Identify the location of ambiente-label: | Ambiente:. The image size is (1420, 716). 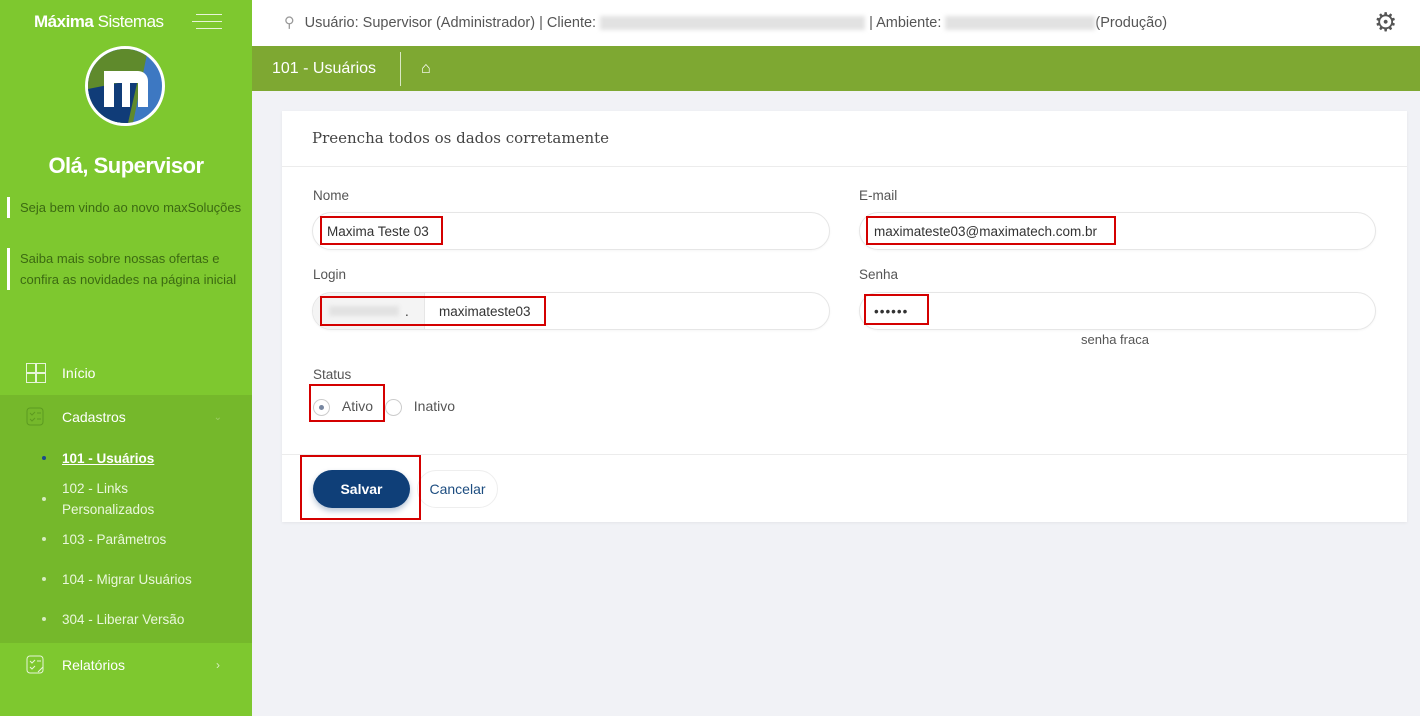
(905, 23).